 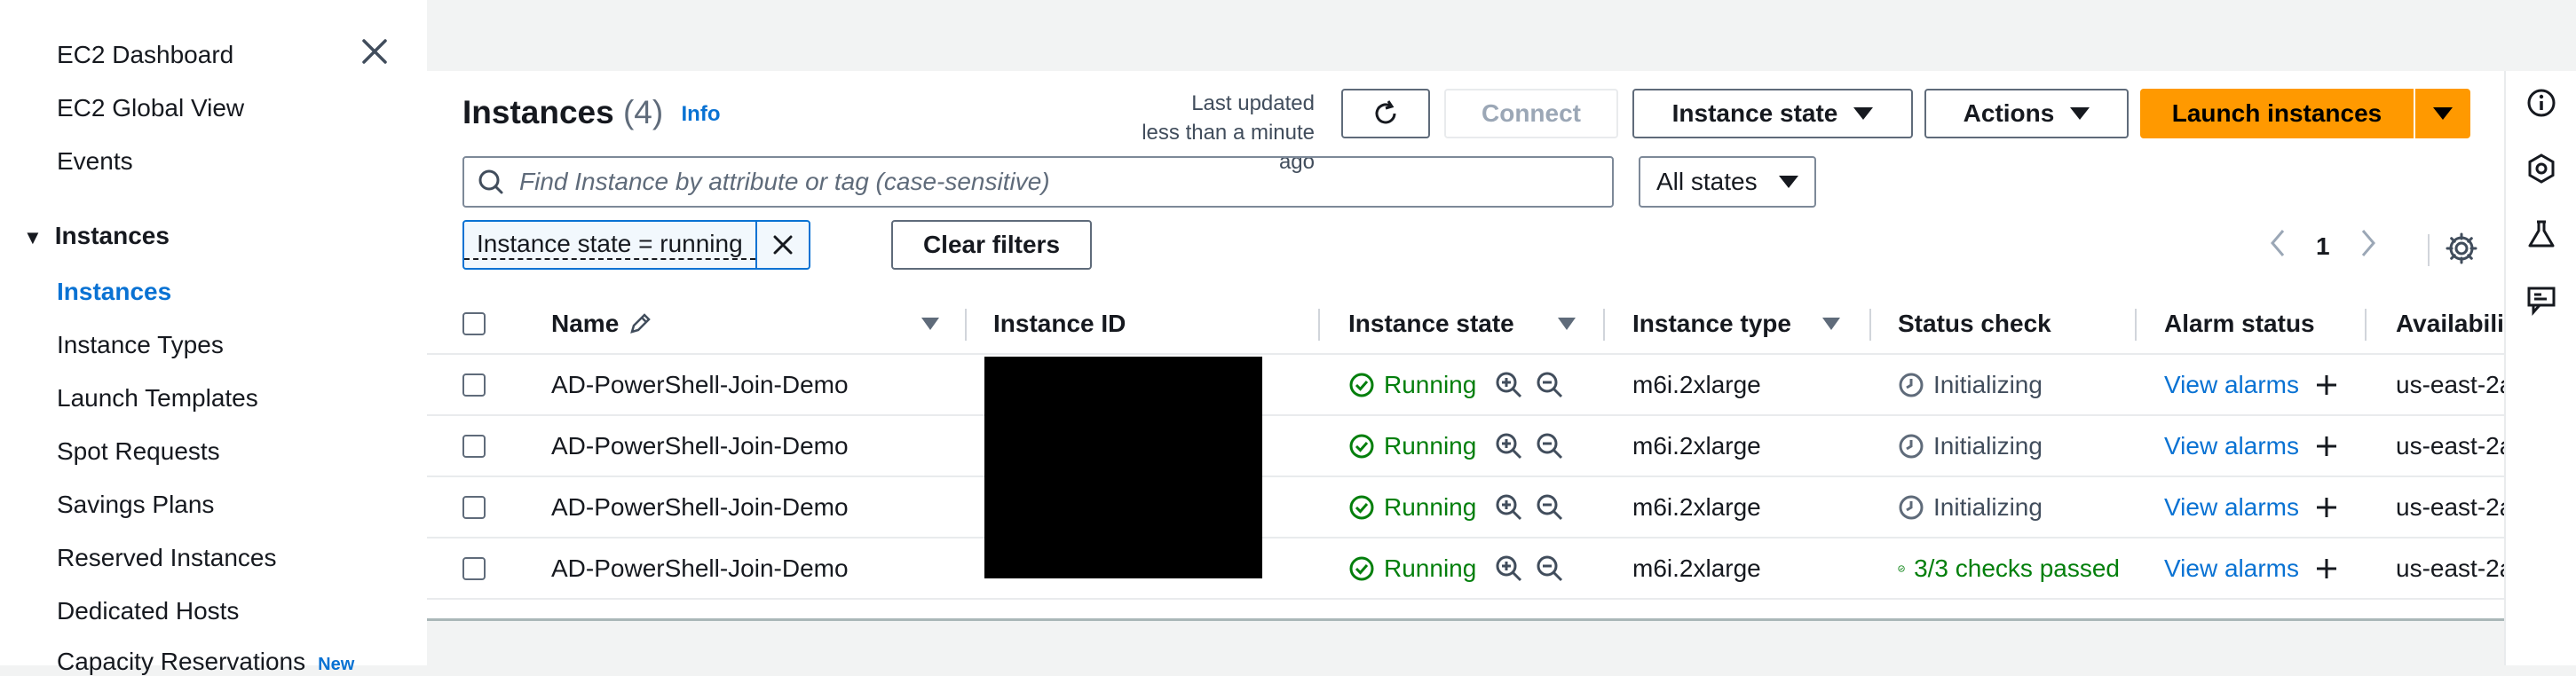 I want to click on filter-token-label: Instance state = running, so click(x=609, y=245).